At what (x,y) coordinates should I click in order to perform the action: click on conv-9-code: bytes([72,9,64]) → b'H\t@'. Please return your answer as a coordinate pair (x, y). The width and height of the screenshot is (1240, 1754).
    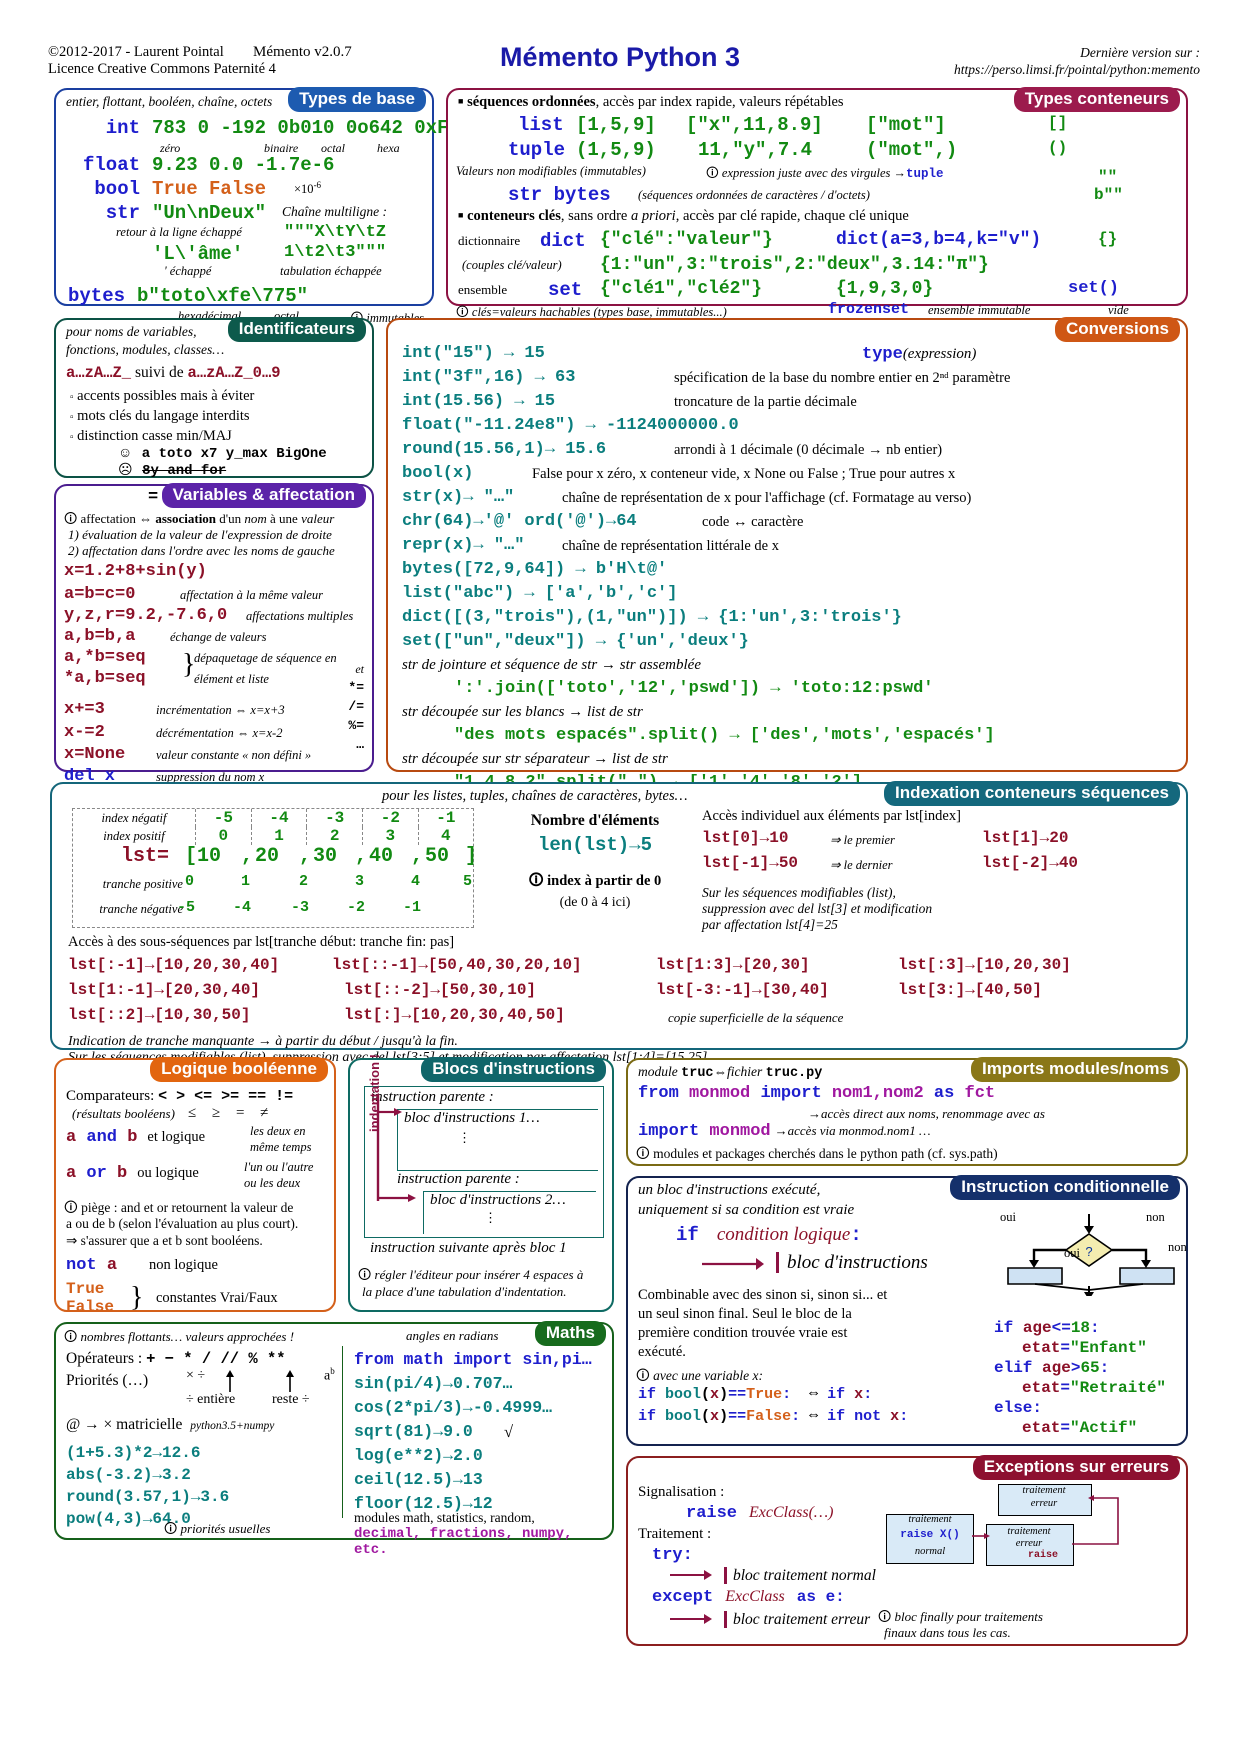
    Looking at the image, I should click on (535, 569).